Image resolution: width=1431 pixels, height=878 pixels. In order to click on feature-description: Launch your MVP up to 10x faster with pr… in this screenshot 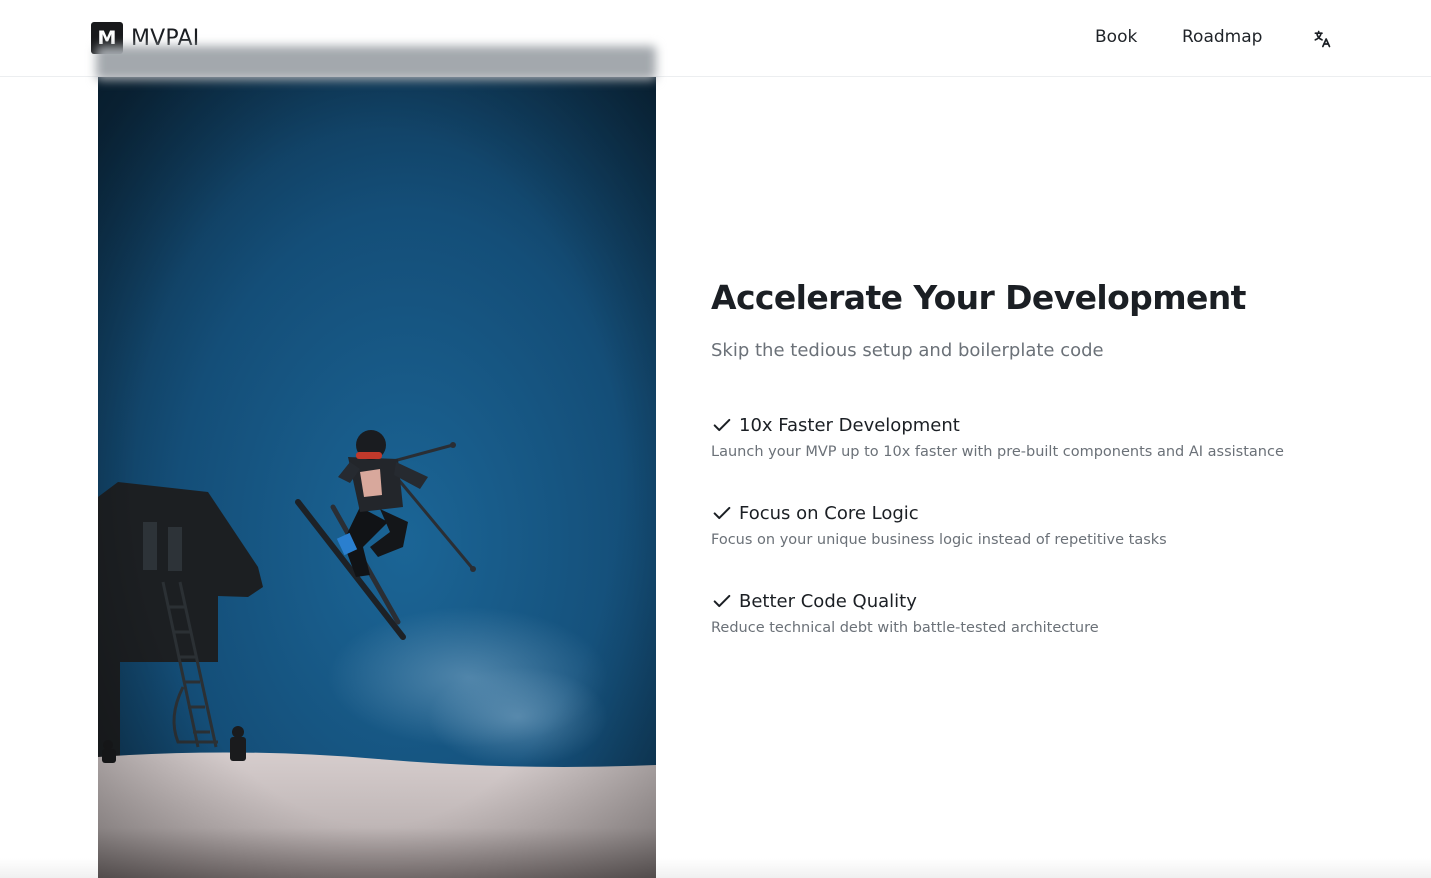, I will do `click(997, 452)`.